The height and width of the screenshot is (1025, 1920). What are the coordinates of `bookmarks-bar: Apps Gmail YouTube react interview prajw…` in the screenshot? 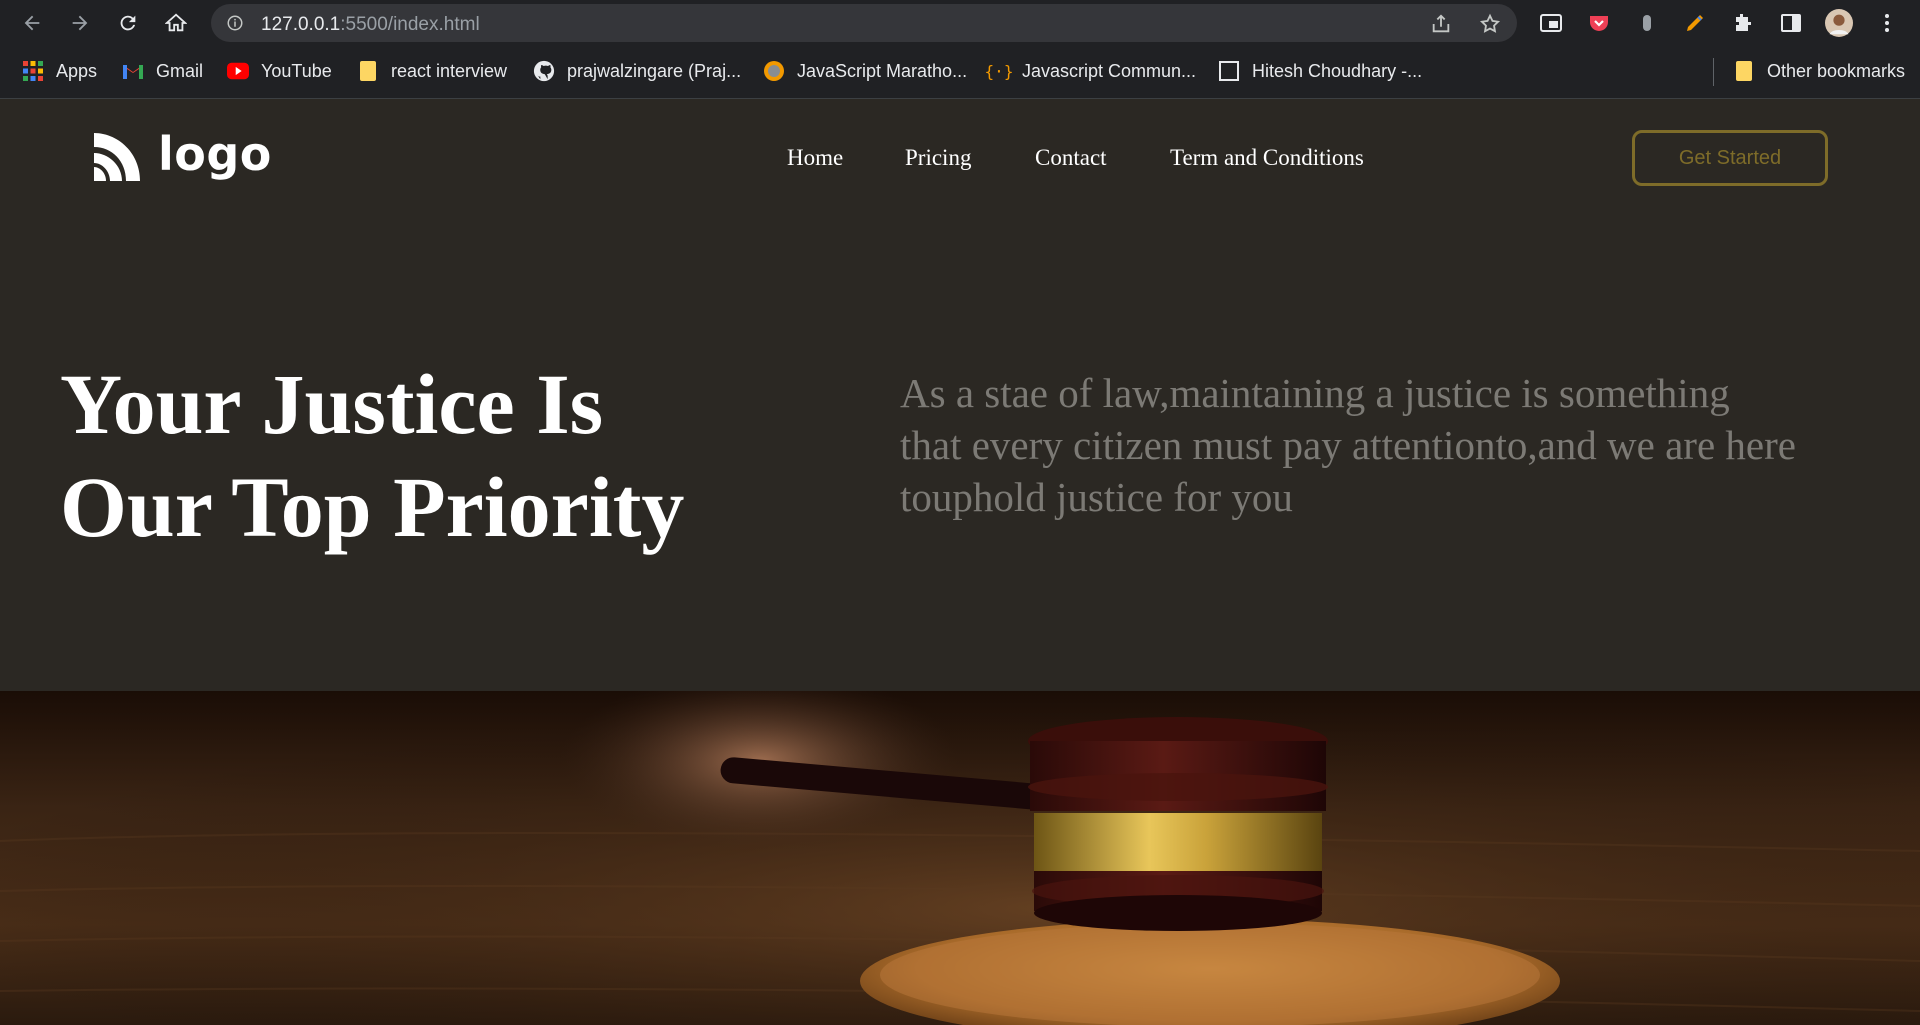 It's located at (960, 72).